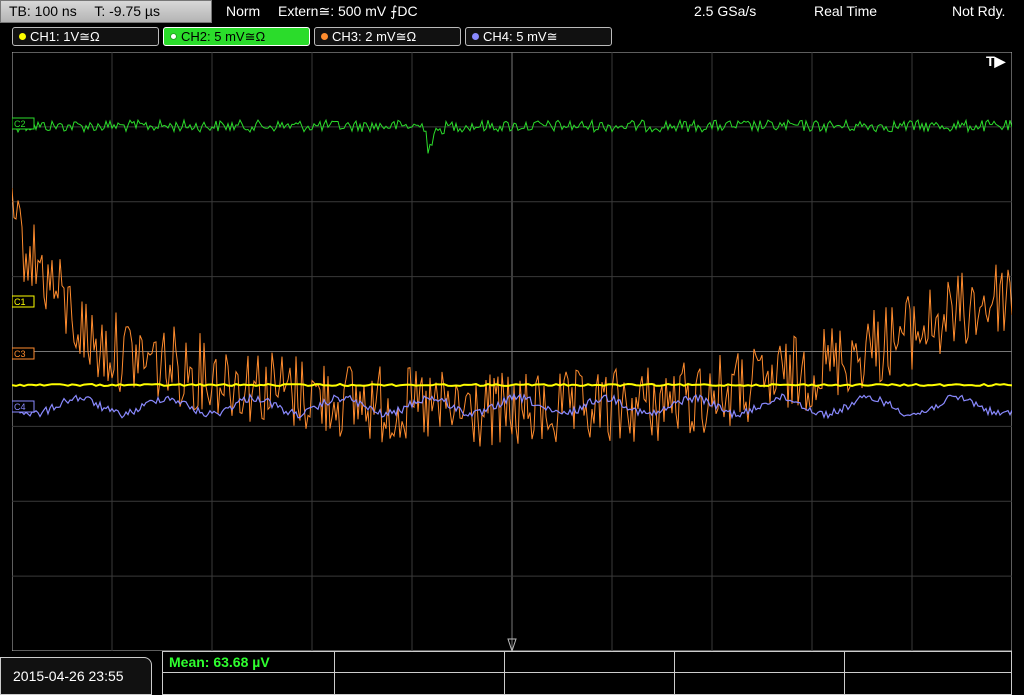 The image size is (1024, 695). What do you see at coordinates (43, 11) in the screenshot?
I see `timebase-value: TB: 100 ns` at bounding box center [43, 11].